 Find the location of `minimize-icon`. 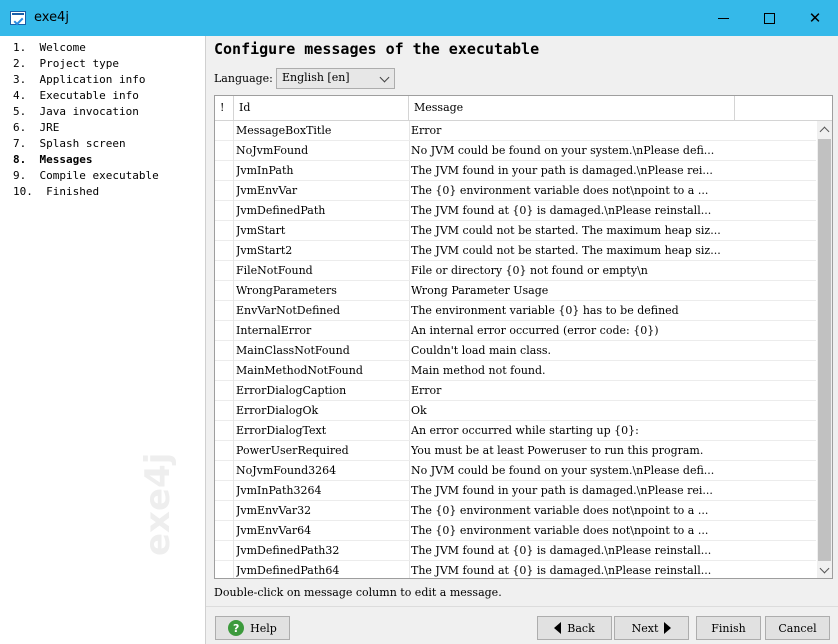

minimize-icon is located at coordinates (723, 18).